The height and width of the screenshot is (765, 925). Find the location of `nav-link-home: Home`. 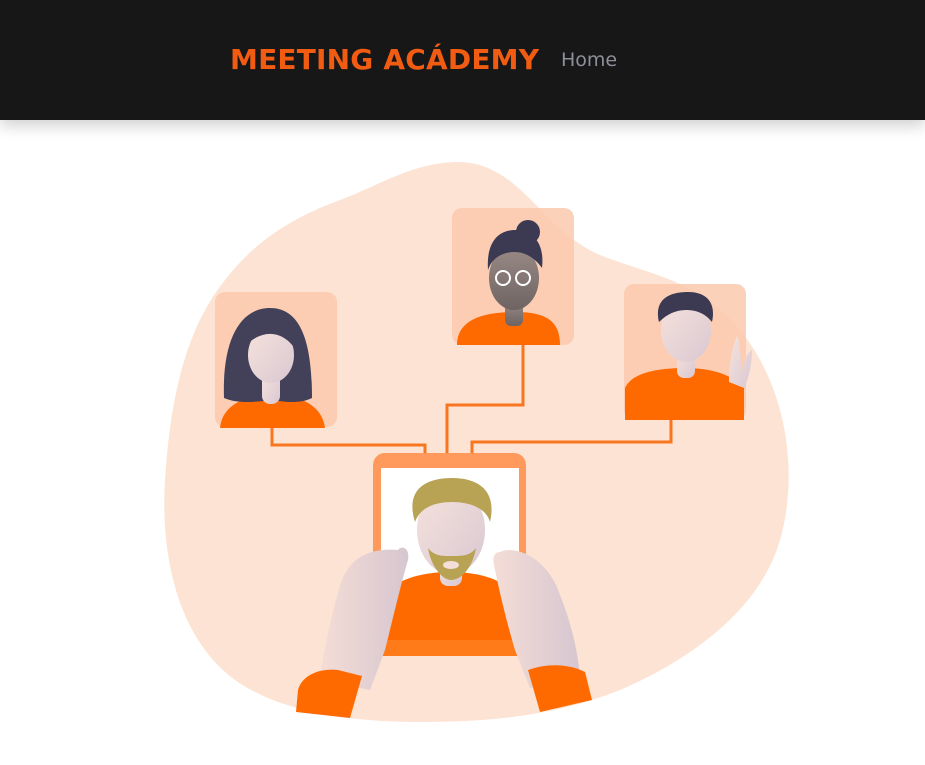

nav-link-home: Home is located at coordinates (589, 60).